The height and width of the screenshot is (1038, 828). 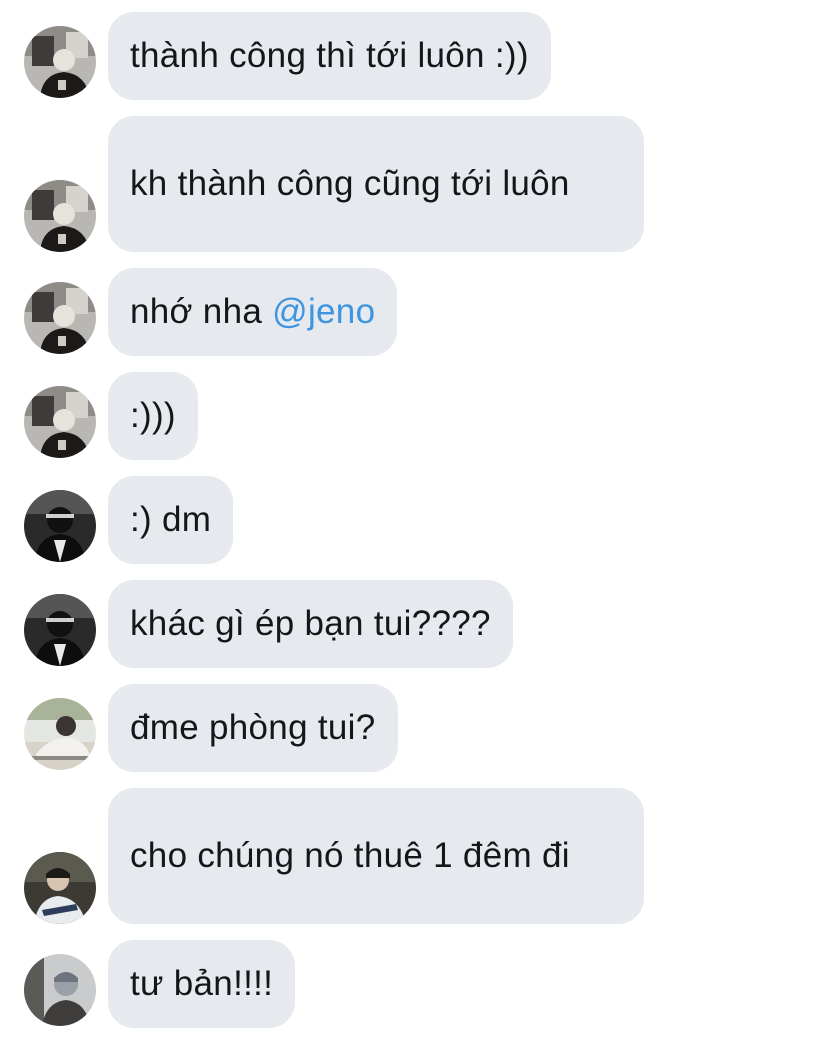 I want to click on message-text: đme phòng tui?, so click(x=253, y=727).